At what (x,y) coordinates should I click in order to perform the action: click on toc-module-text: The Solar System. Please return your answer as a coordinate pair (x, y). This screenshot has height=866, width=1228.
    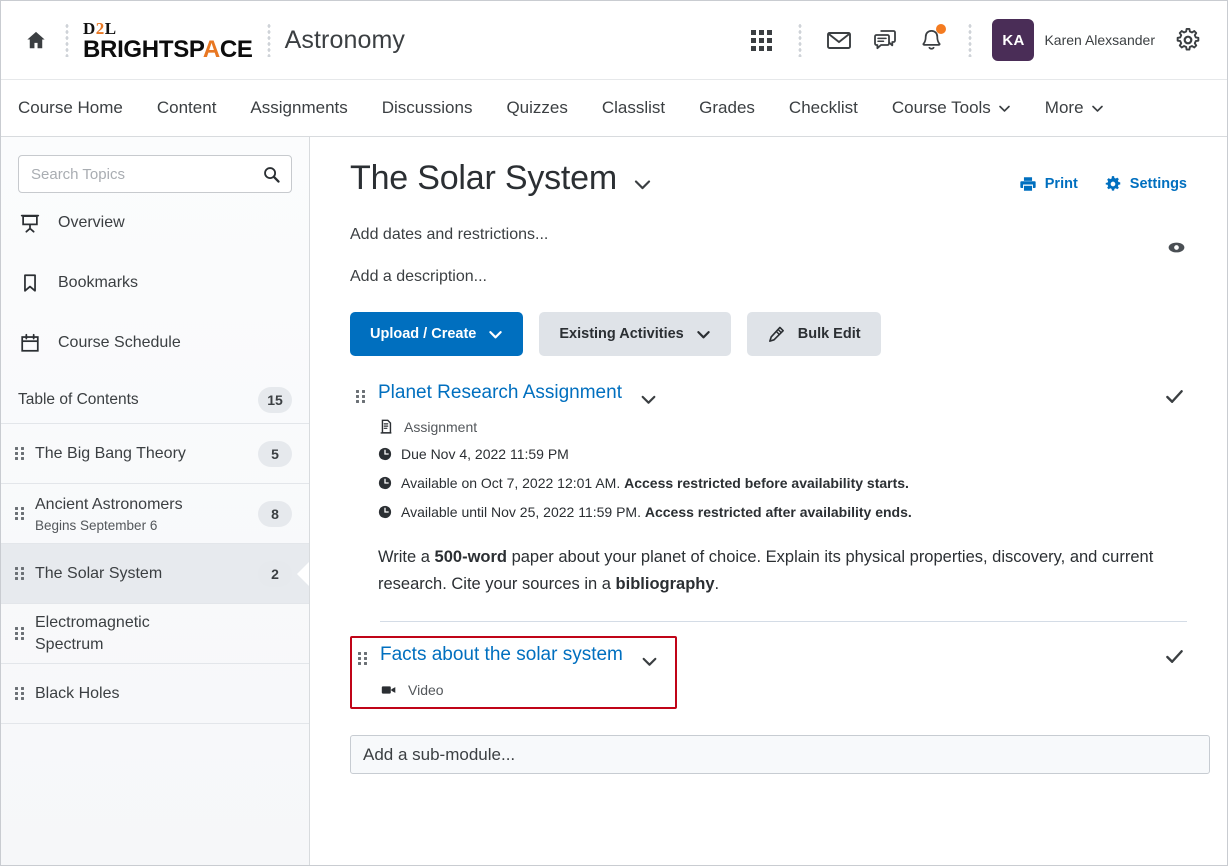
    Looking at the image, I should click on (141, 574).